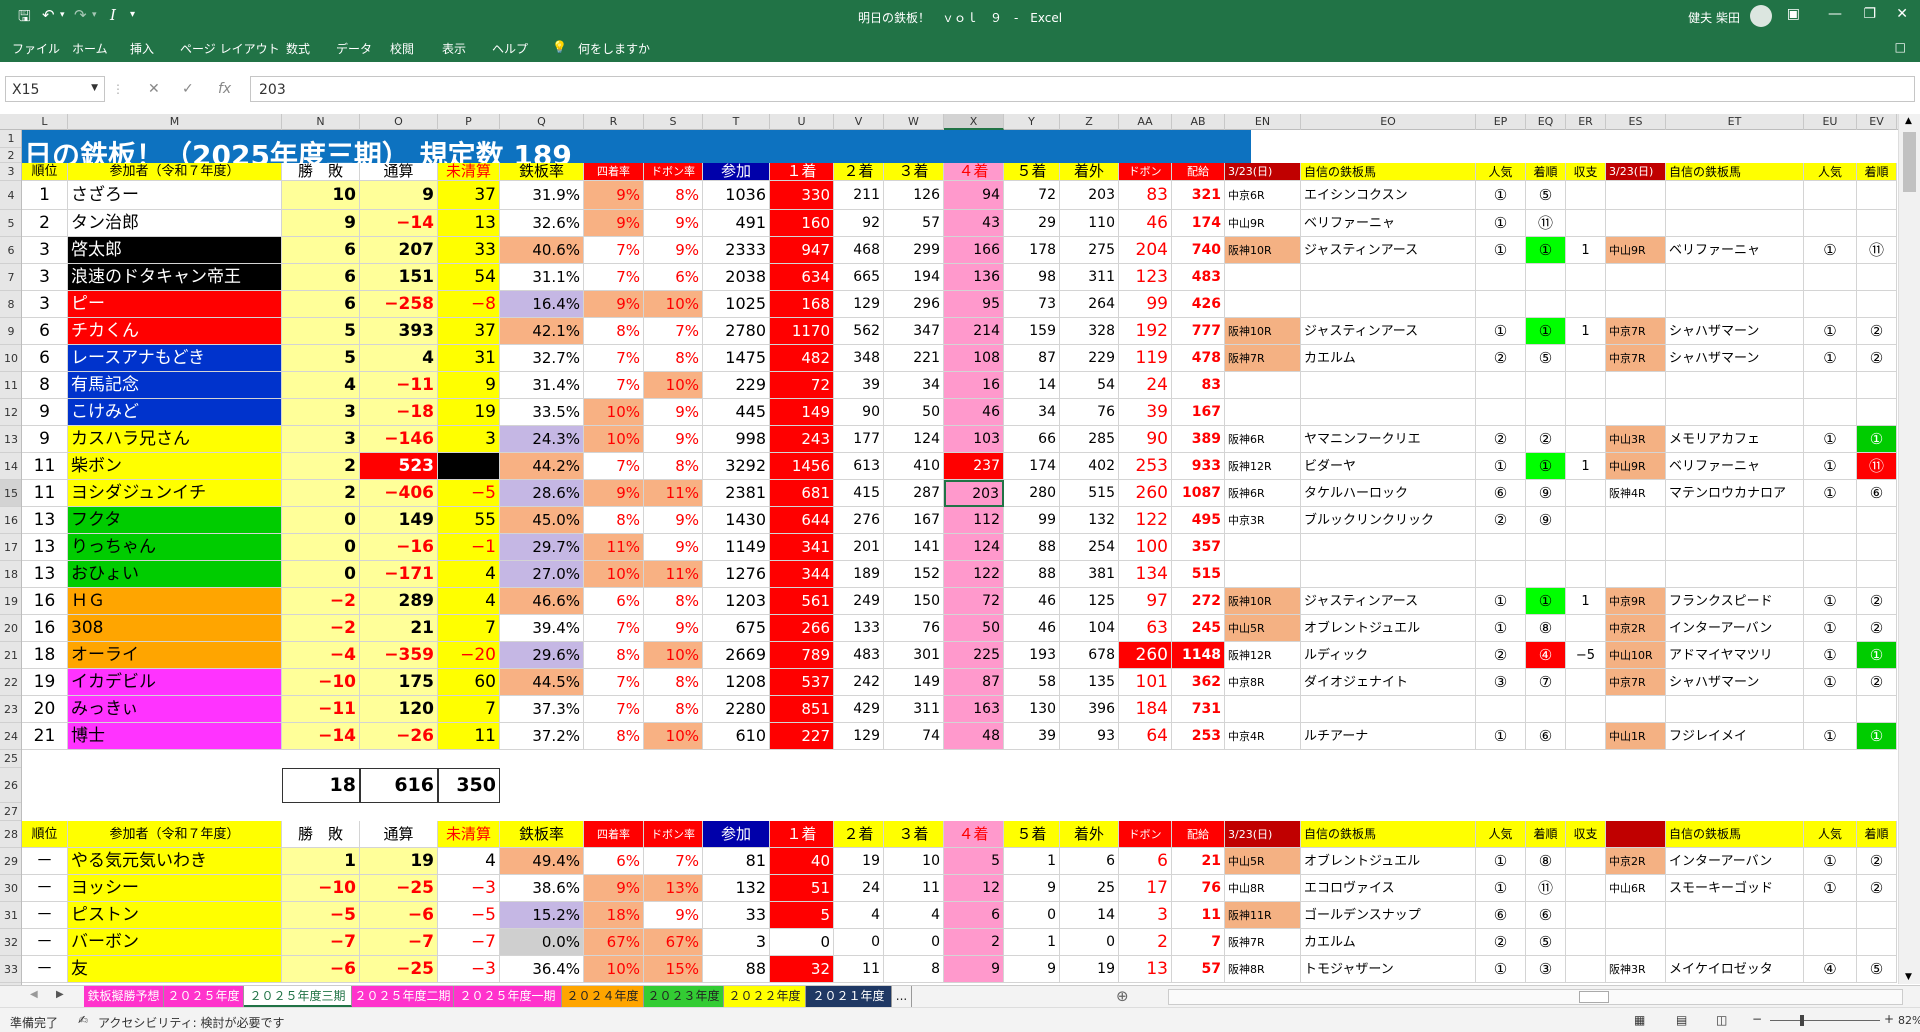 The height and width of the screenshot is (1032, 1920). I want to click on column-header-p: P, so click(469, 122).